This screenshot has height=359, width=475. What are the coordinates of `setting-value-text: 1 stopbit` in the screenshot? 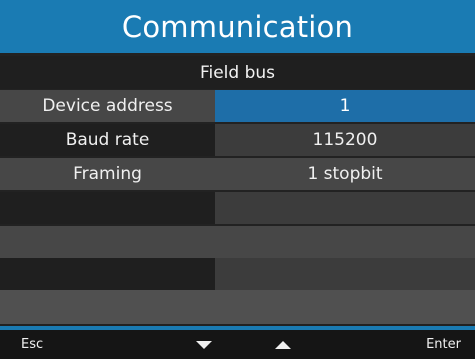 It's located at (345, 174).